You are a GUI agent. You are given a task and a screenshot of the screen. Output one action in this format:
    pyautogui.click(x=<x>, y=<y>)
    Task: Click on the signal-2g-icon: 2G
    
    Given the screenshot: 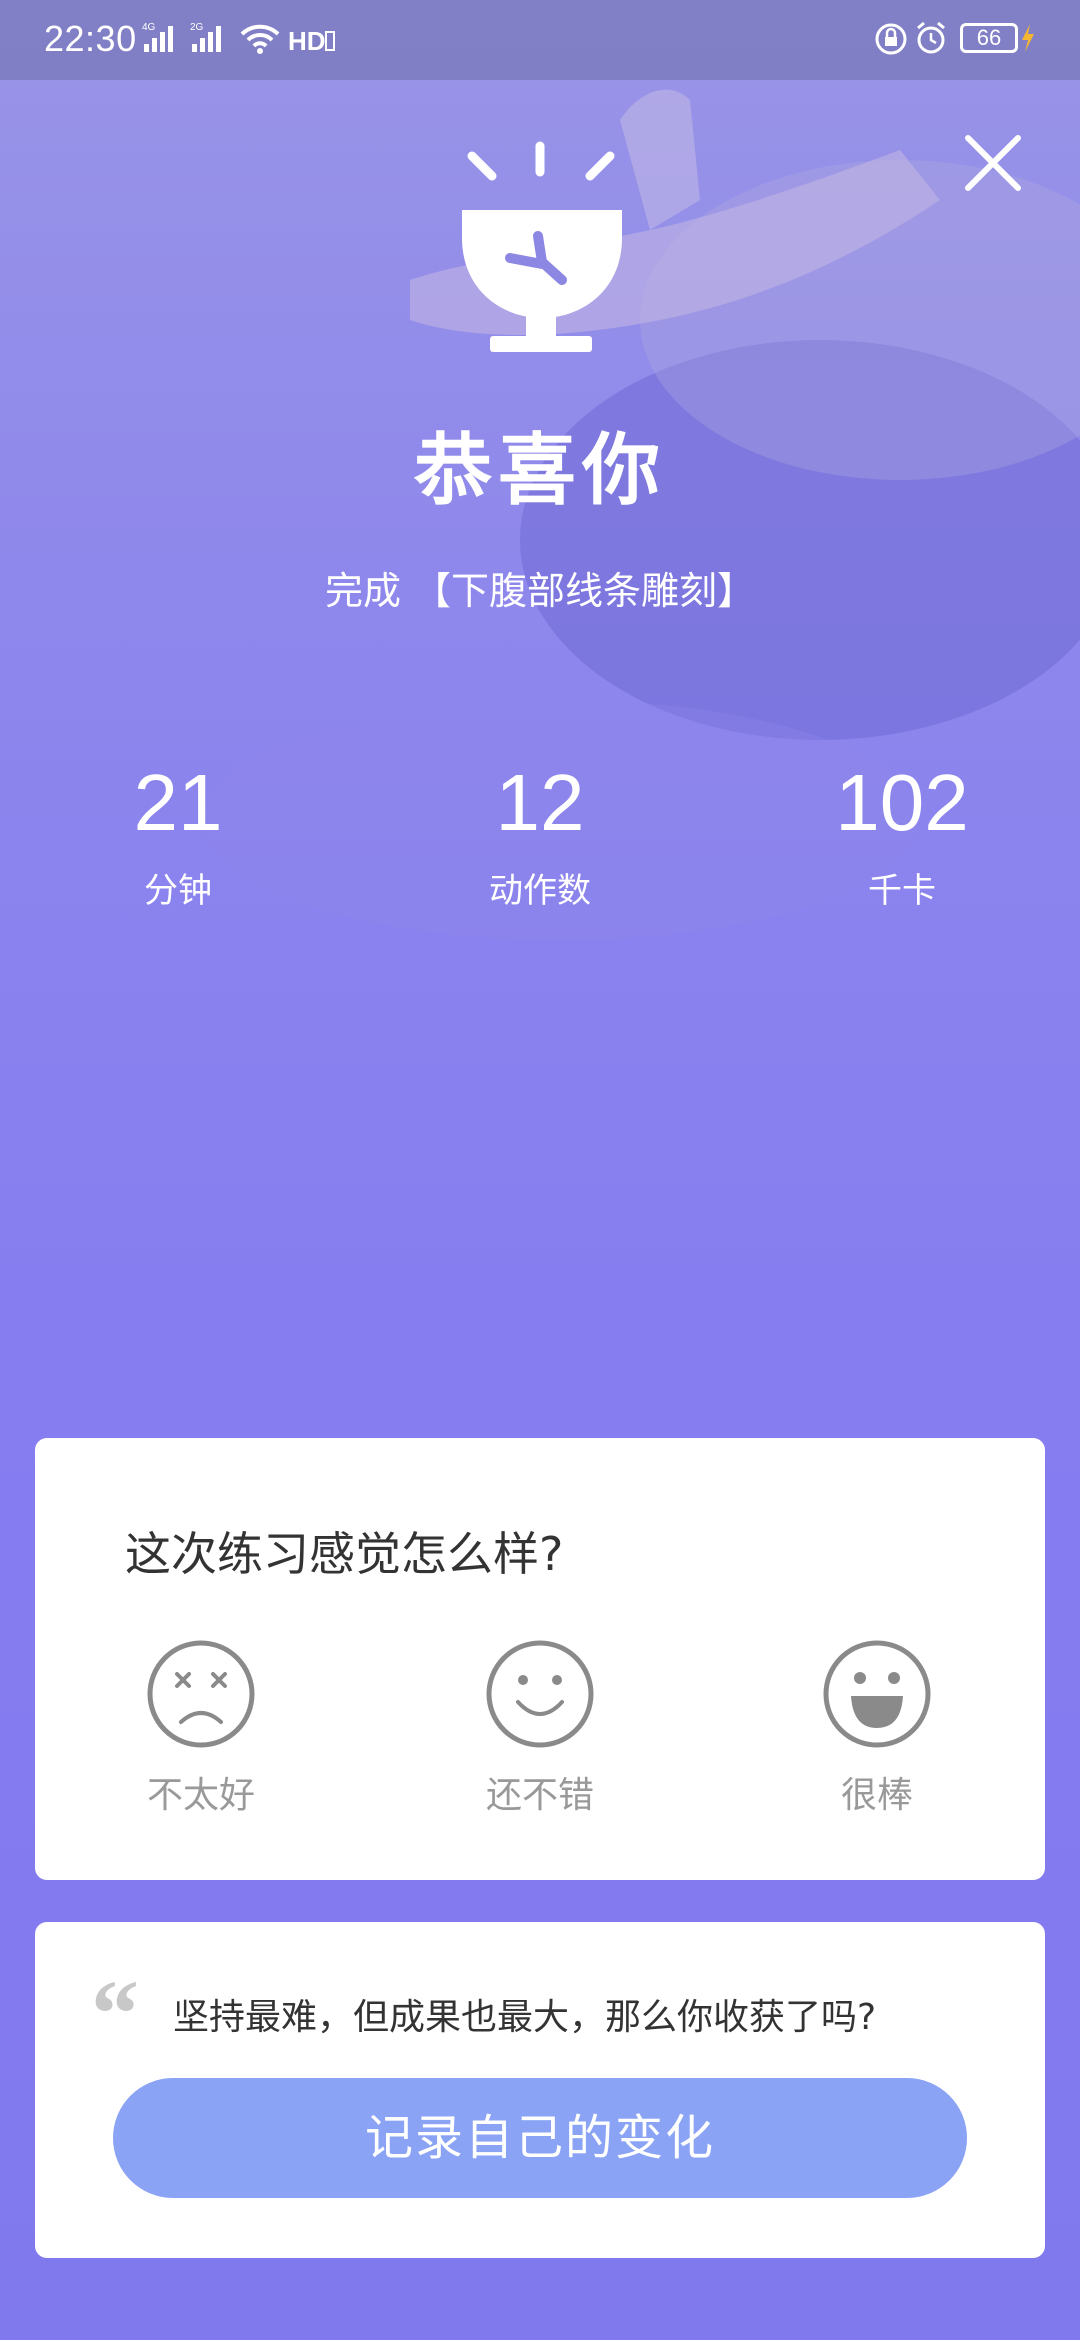 What is the action you would take?
    pyautogui.click(x=205, y=37)
    